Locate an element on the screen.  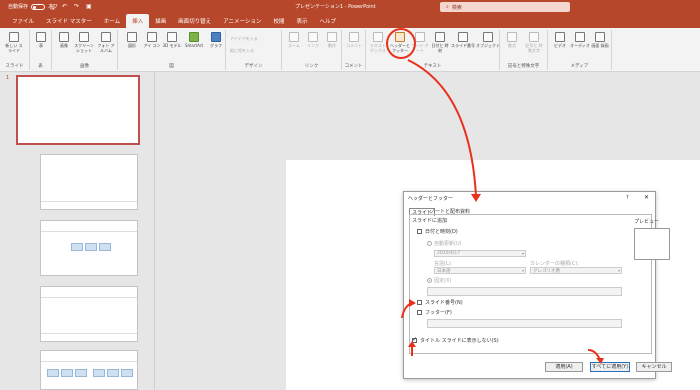
apply-button: 適用(A) is located at coordinates (564, 367).